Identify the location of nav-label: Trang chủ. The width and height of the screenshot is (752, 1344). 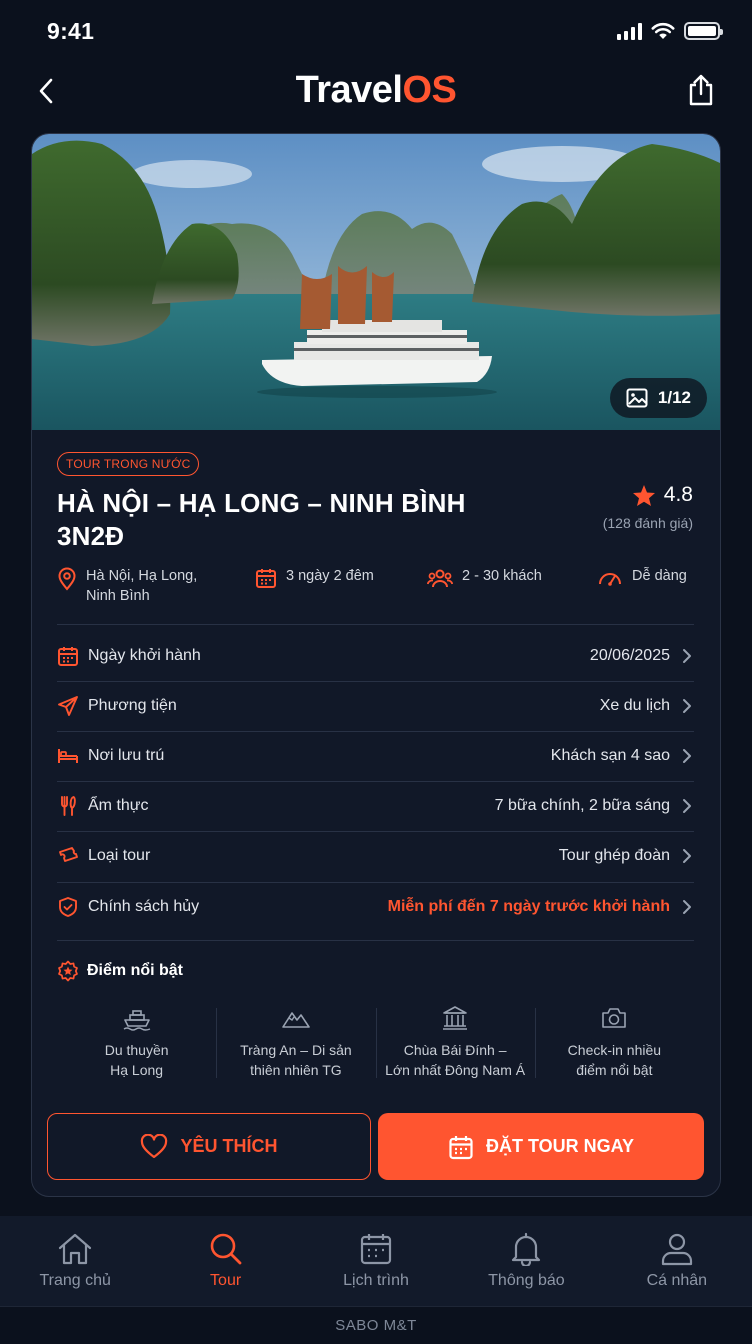
(75, 1280).